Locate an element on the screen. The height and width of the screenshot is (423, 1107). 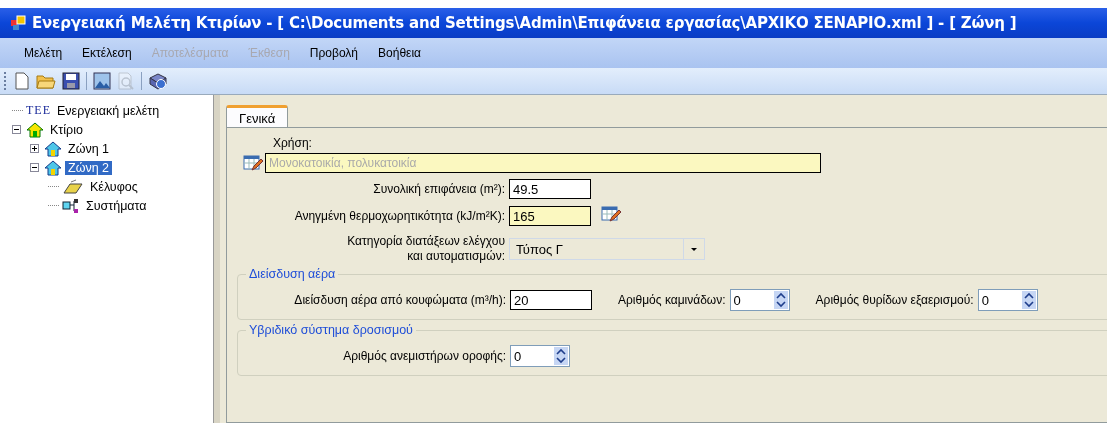
tree-item: Συστήματα is located at coordinates (116, 205).